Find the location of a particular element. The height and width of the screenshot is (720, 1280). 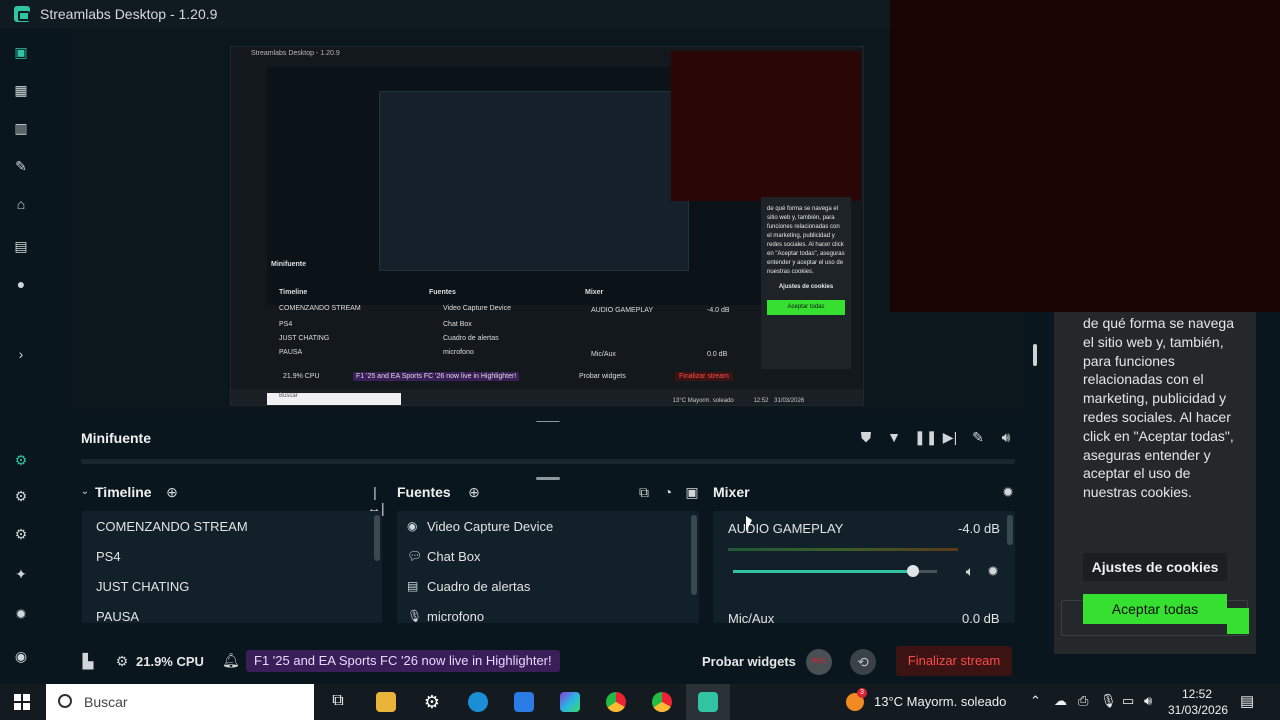

library-icon: ▥ is located at coordinates (21, 128).